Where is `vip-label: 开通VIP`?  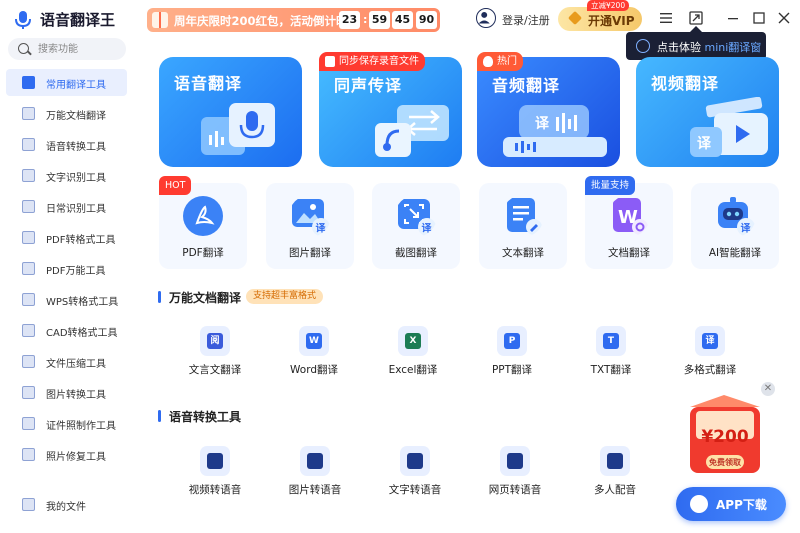 vip-label: 开通VIP is located at coordinates (611, 21).